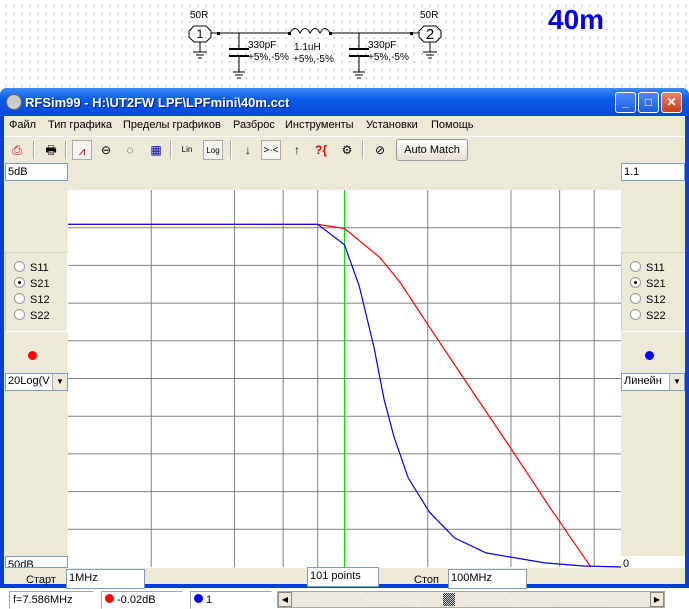 This screenshot has height=609, width=689. Describe the element at coordinates (380, 150) in the screenshot. I see `tune-icon: ⊘` at that location.